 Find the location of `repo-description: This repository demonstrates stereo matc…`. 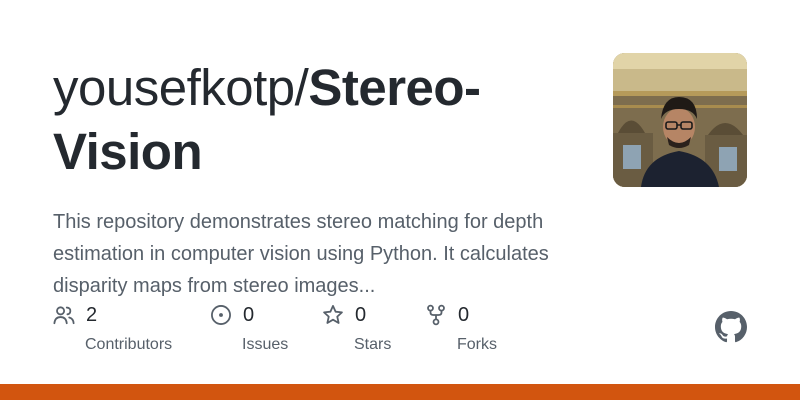

repo-description: This repository demonstrates stereo matc… is located at coordinates (301, 254).